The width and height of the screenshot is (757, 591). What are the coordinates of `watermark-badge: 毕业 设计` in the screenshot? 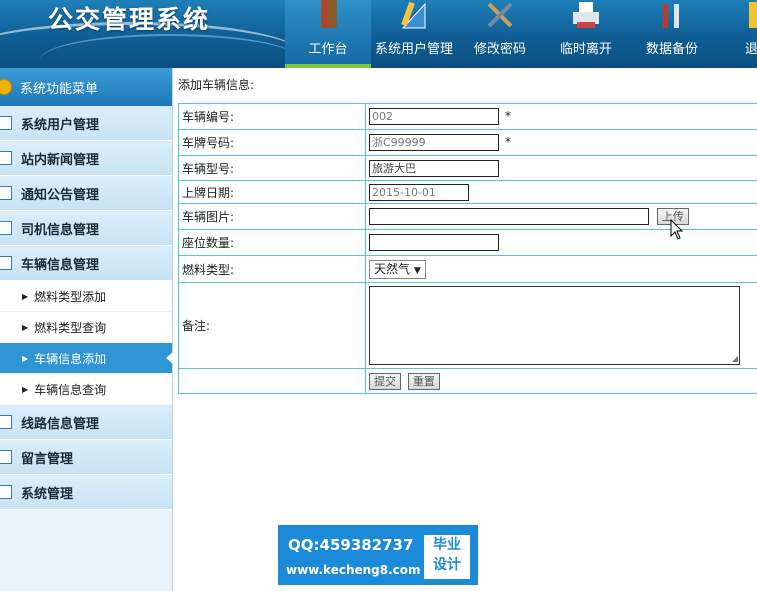 It's located at (447, 557).